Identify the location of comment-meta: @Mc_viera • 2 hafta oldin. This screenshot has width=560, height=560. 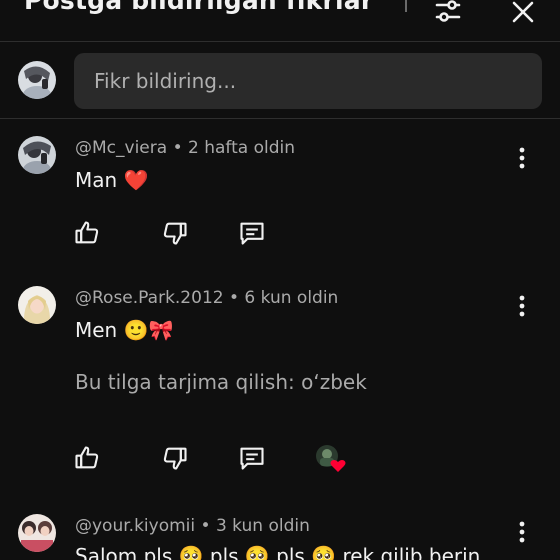
(185, 148).